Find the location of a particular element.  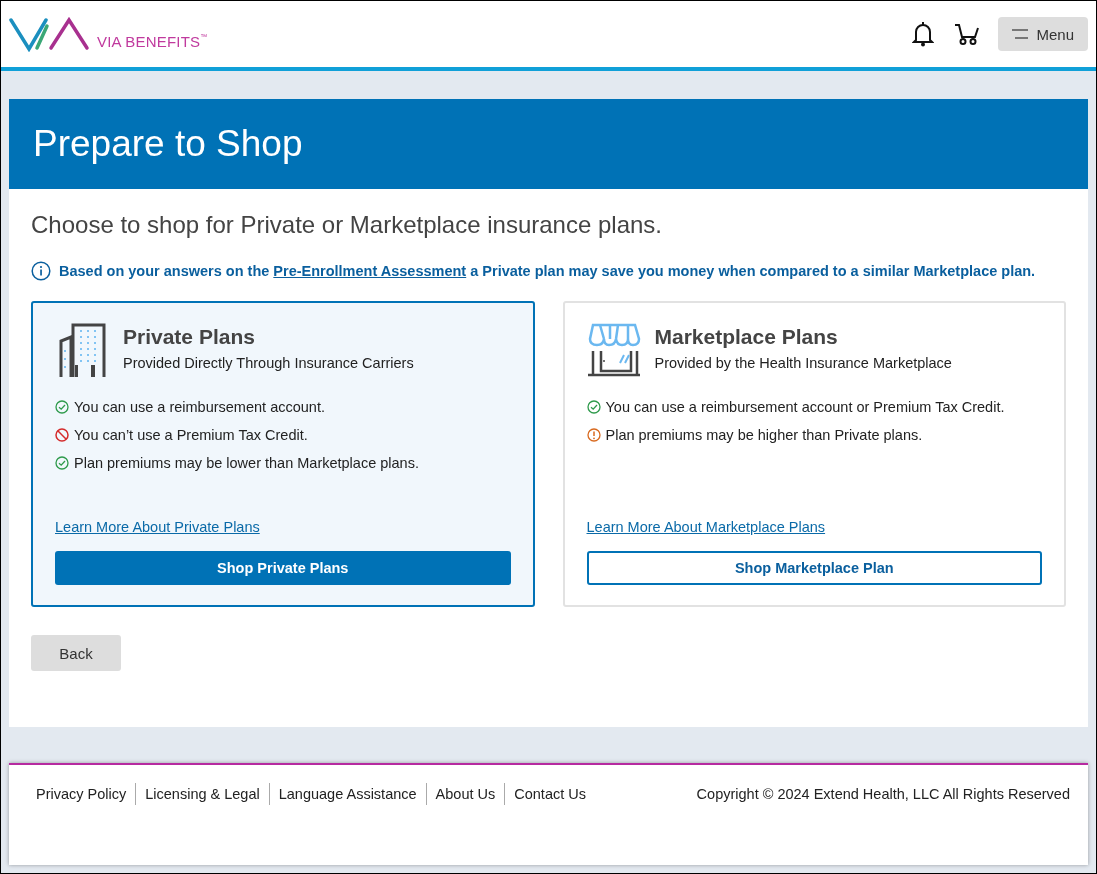

assessment-link: Pre-Enrollment Assessment is located at coordinates (370, 271).